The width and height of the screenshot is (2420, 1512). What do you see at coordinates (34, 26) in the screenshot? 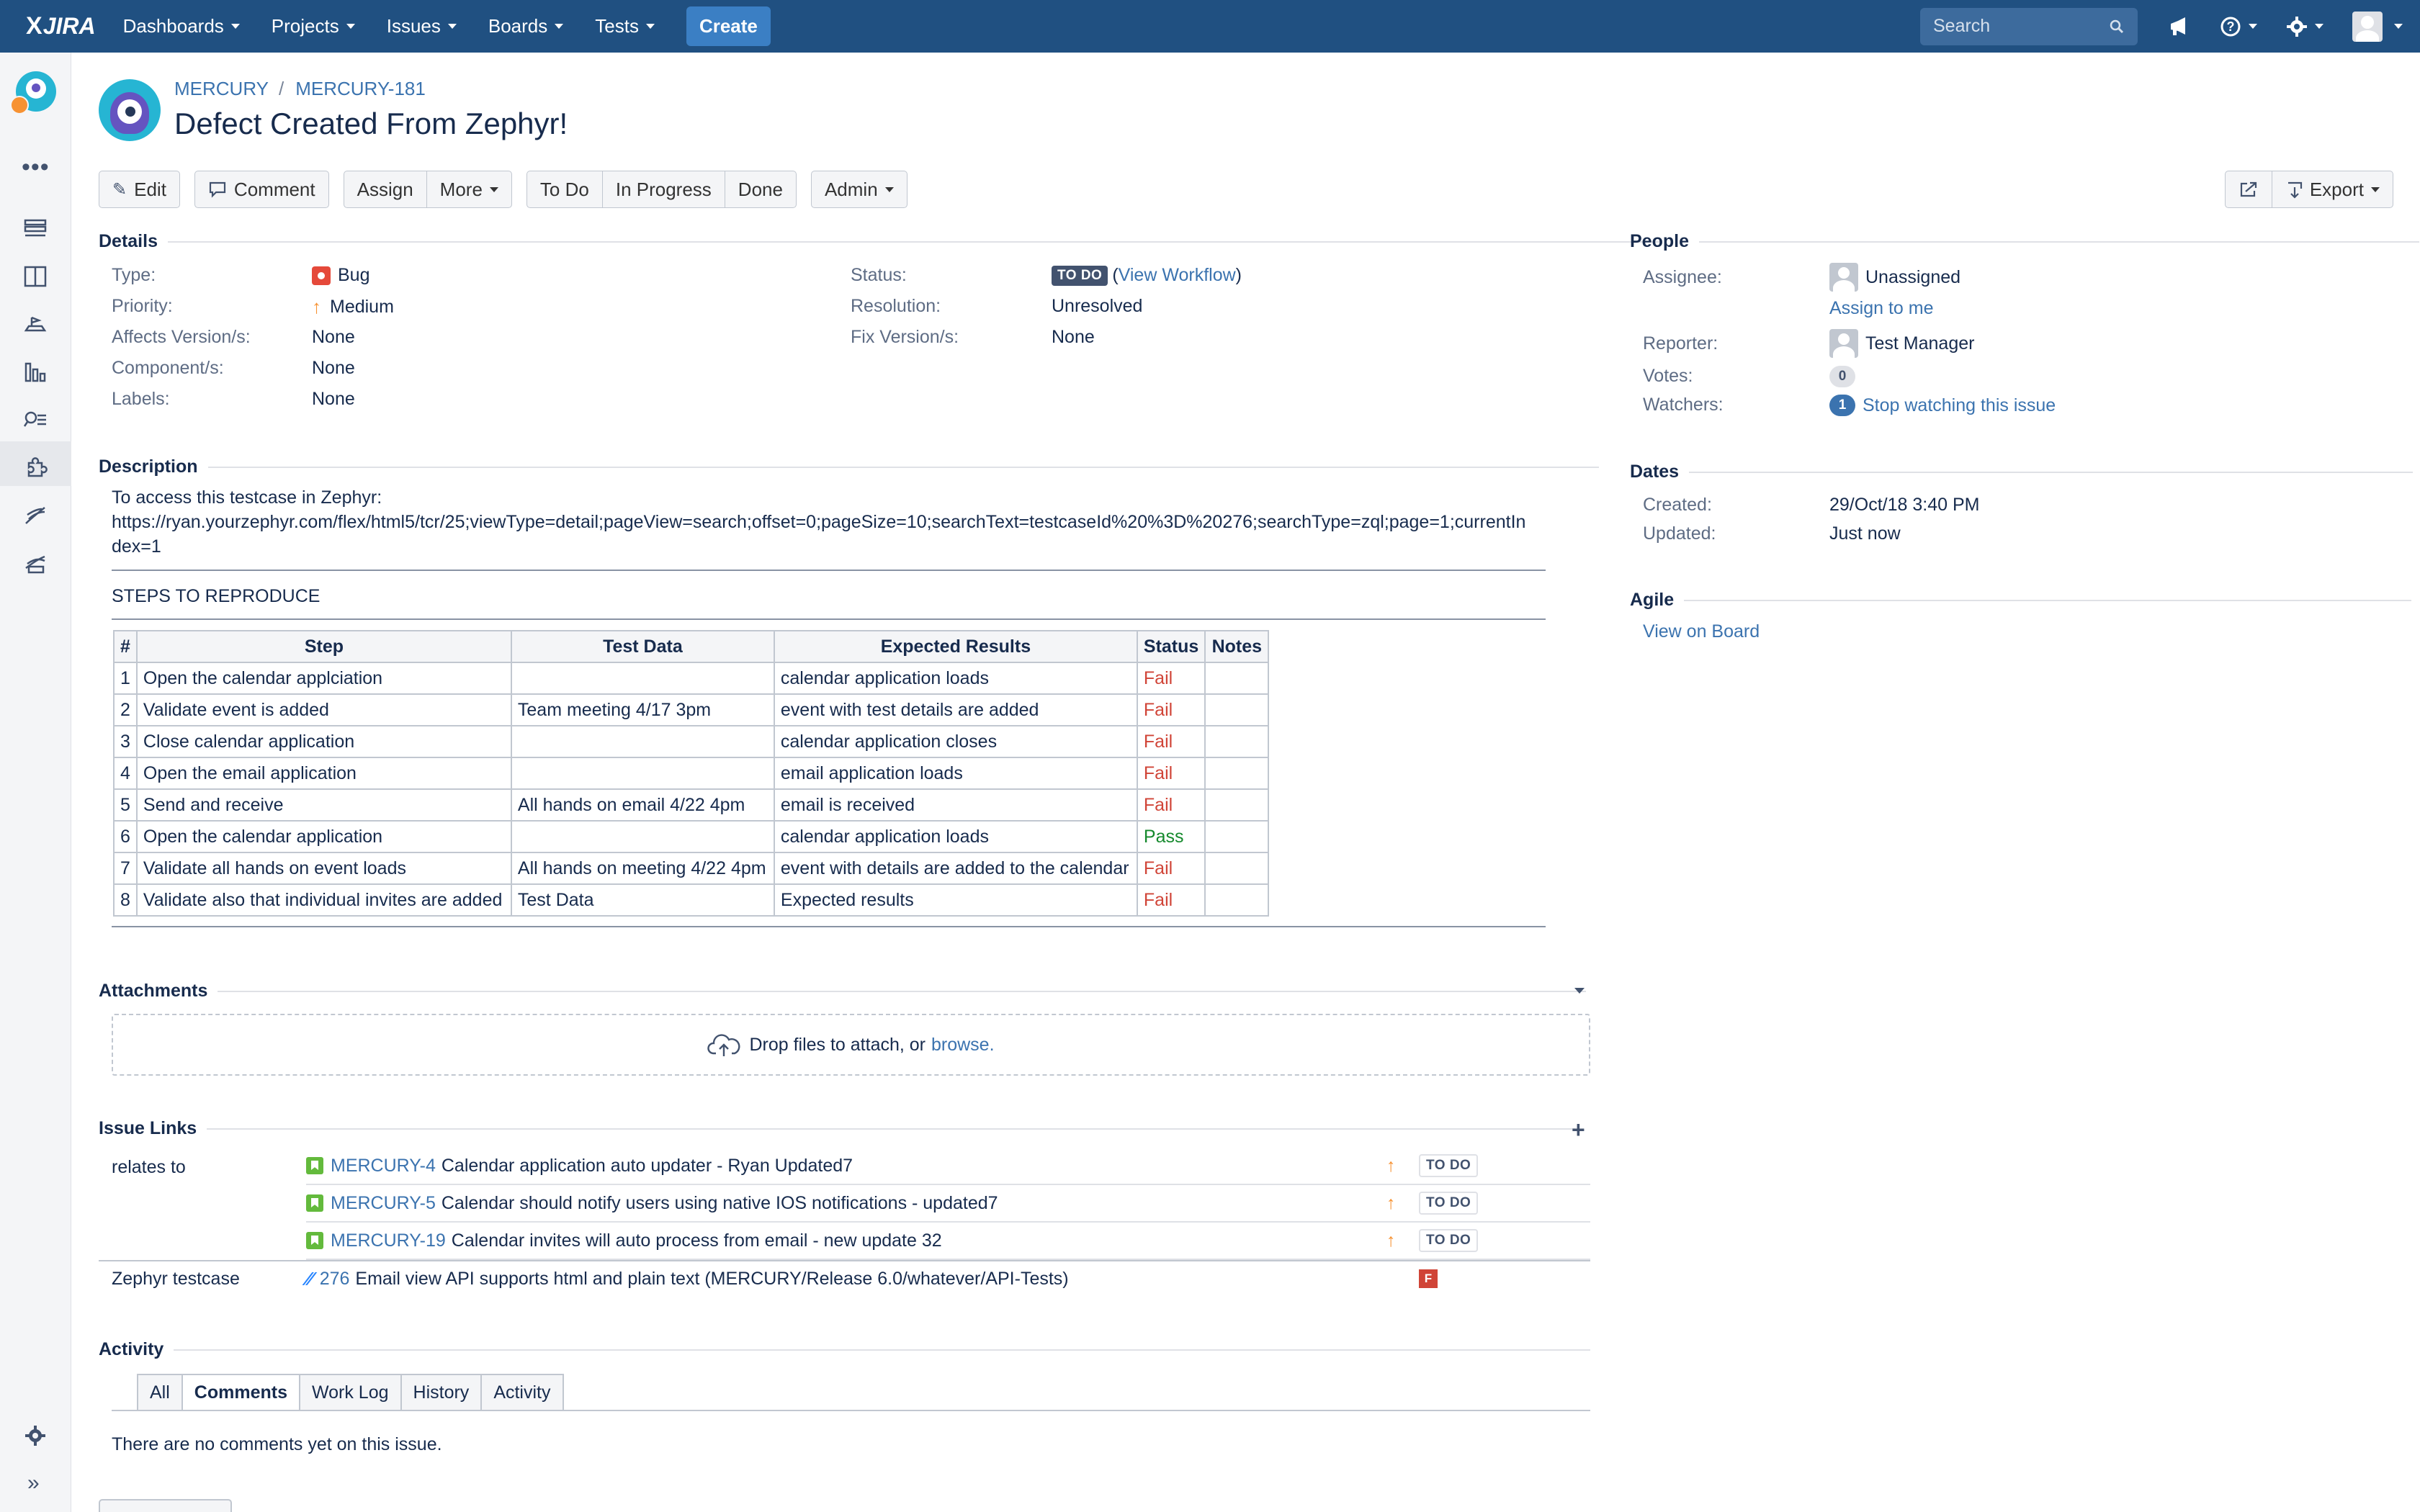
I see `jira-logo-mark: X` at bounding box center [34, 26].